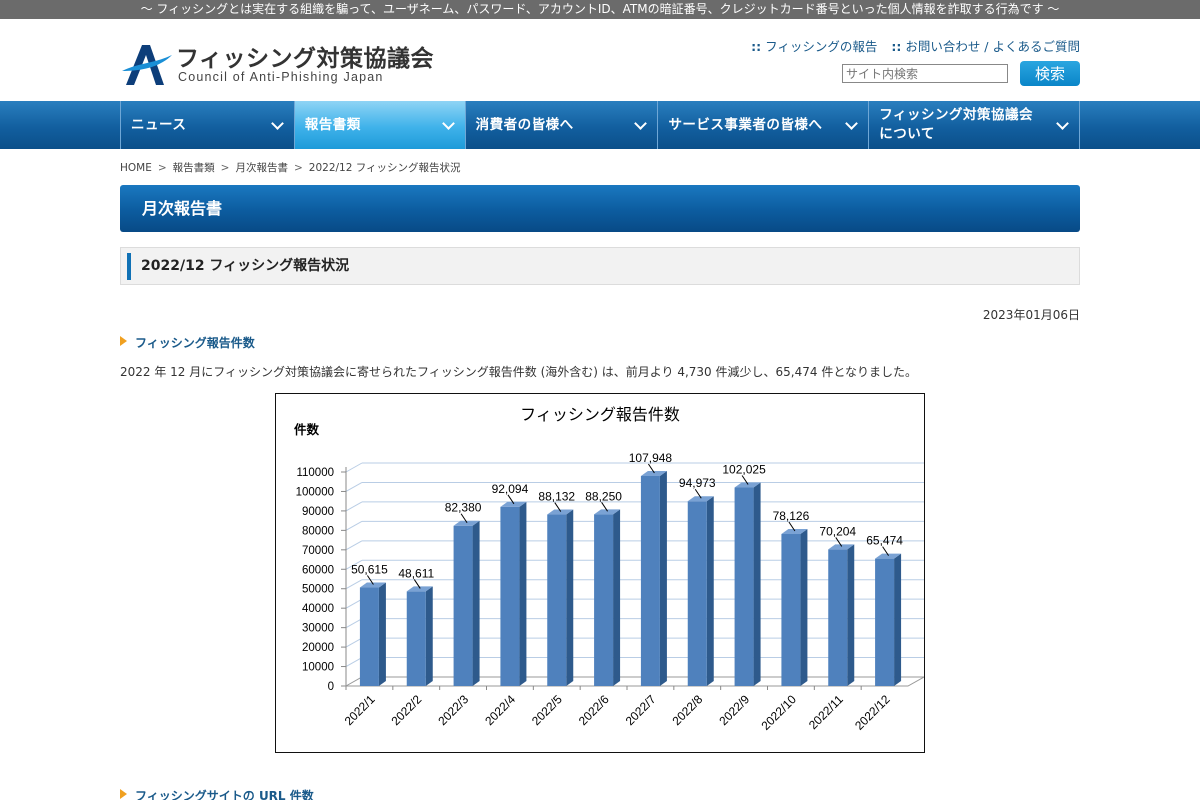 The height and width of the screenshot is (800, 1200). What do you see at coordinates (261, 168) in the screenshot?
I see `breadcrumb-monthly-link: 月次報告書` at bounding box center [261, 168].